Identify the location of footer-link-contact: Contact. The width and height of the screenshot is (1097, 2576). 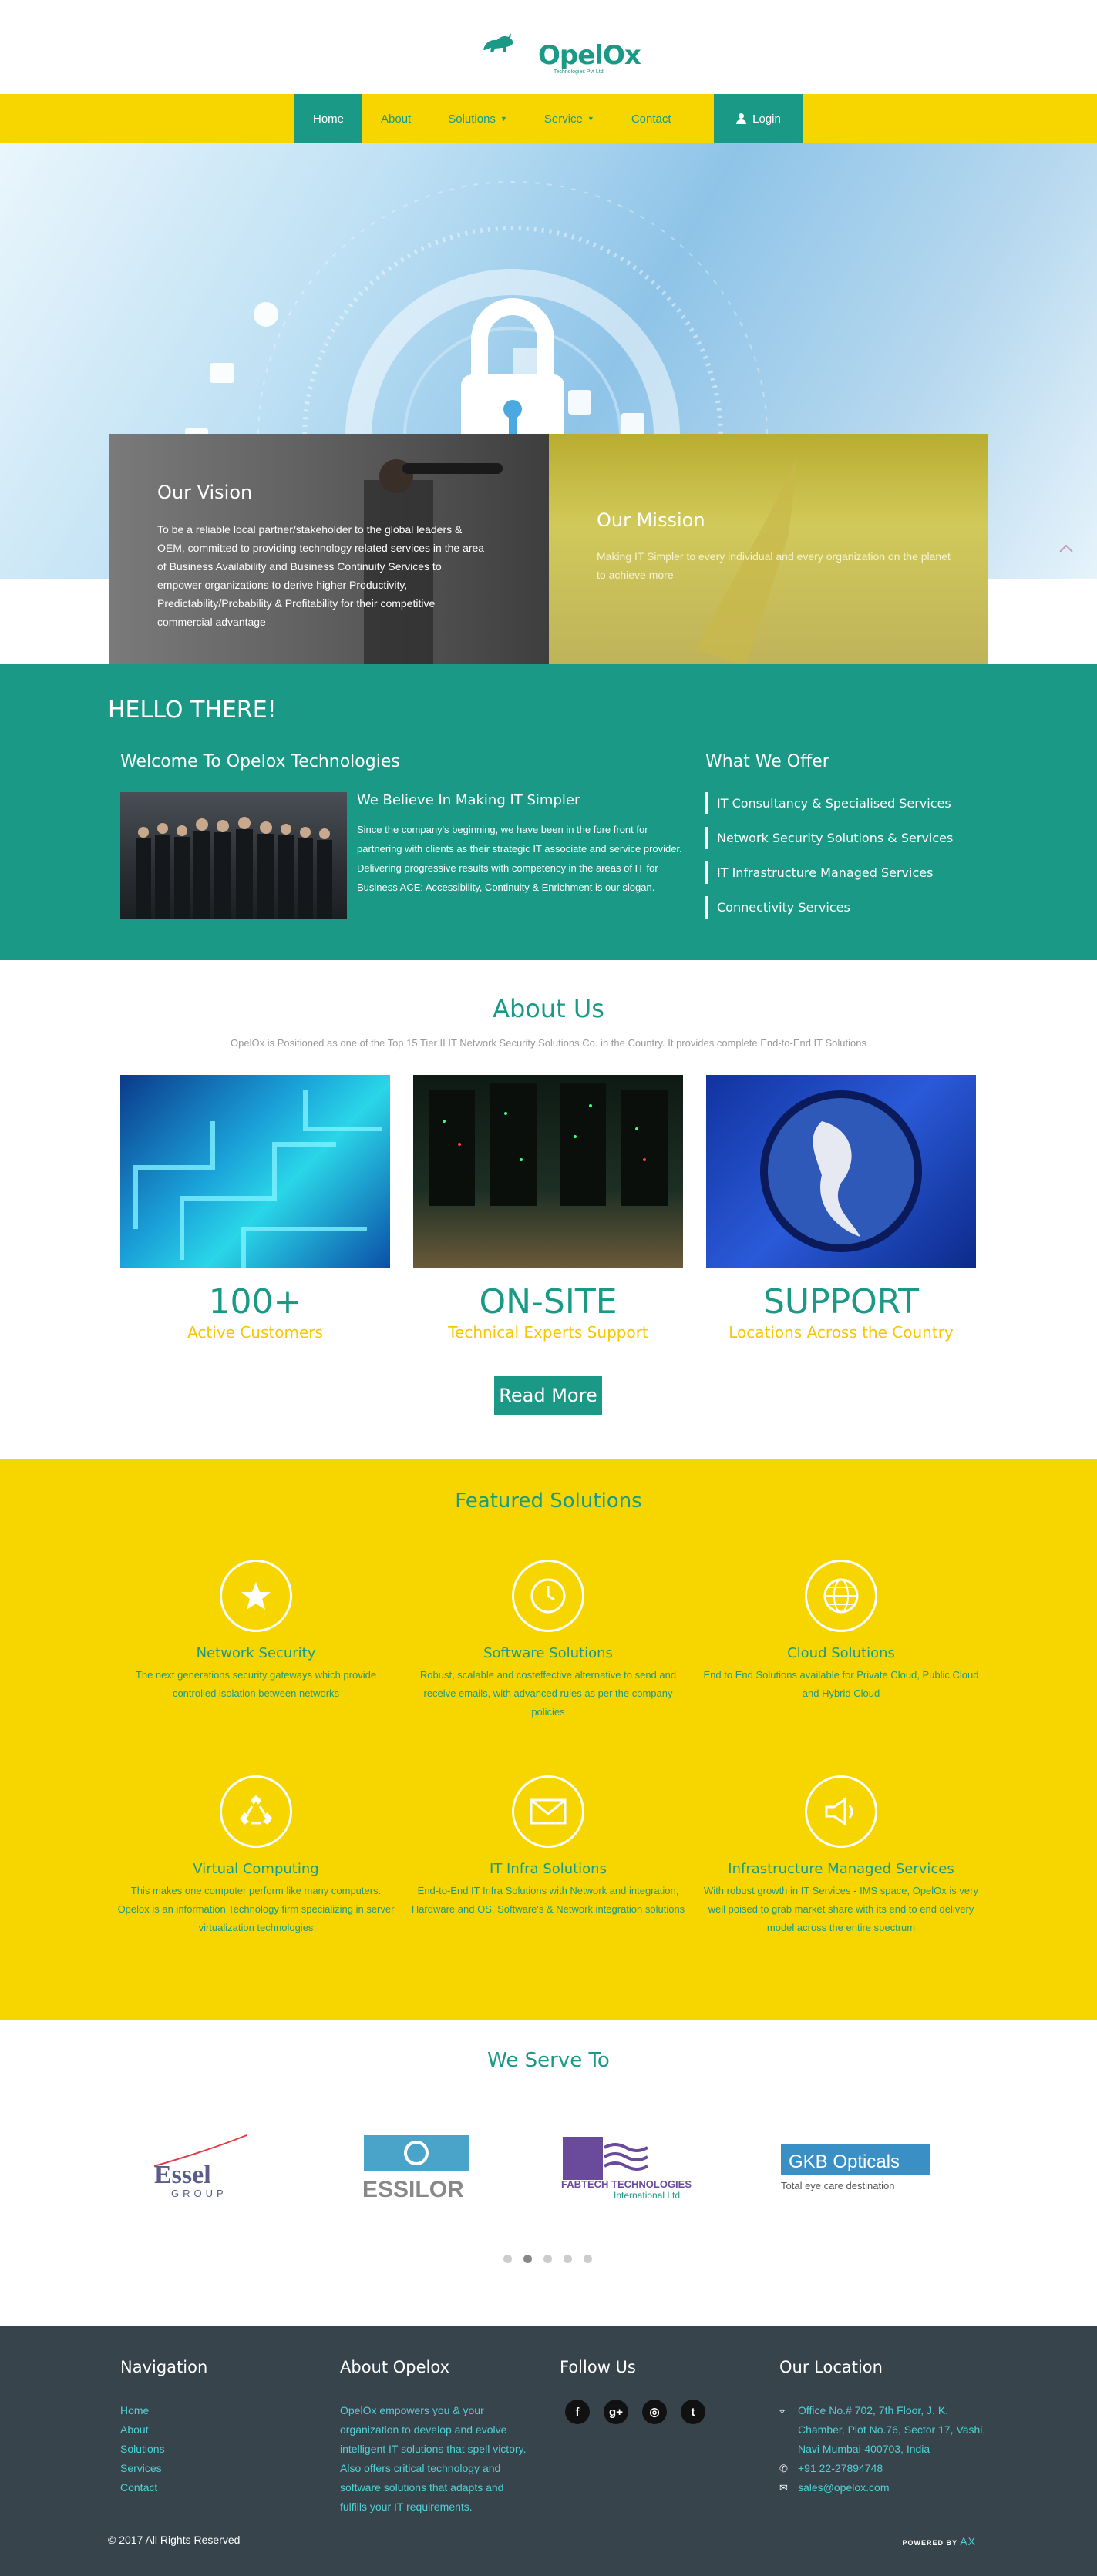
(142, 2487).